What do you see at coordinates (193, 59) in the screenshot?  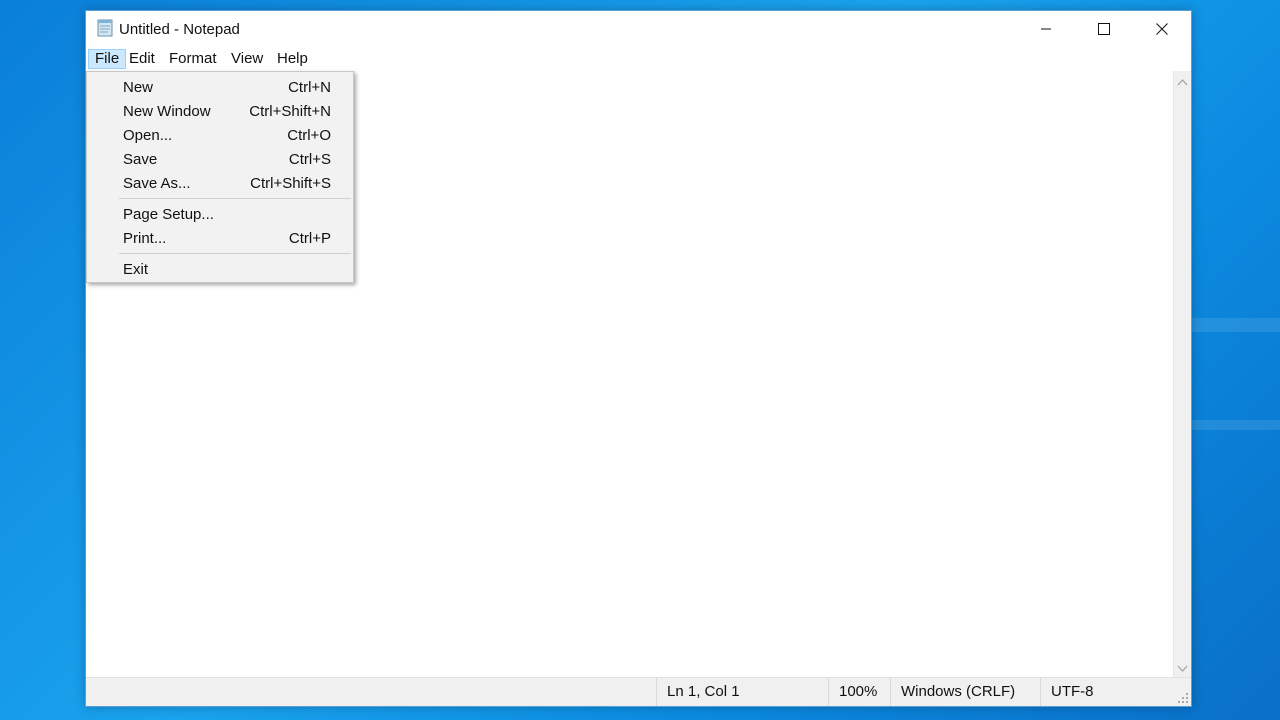 I see `menu-format: Format` at bounding box center [193, 59].